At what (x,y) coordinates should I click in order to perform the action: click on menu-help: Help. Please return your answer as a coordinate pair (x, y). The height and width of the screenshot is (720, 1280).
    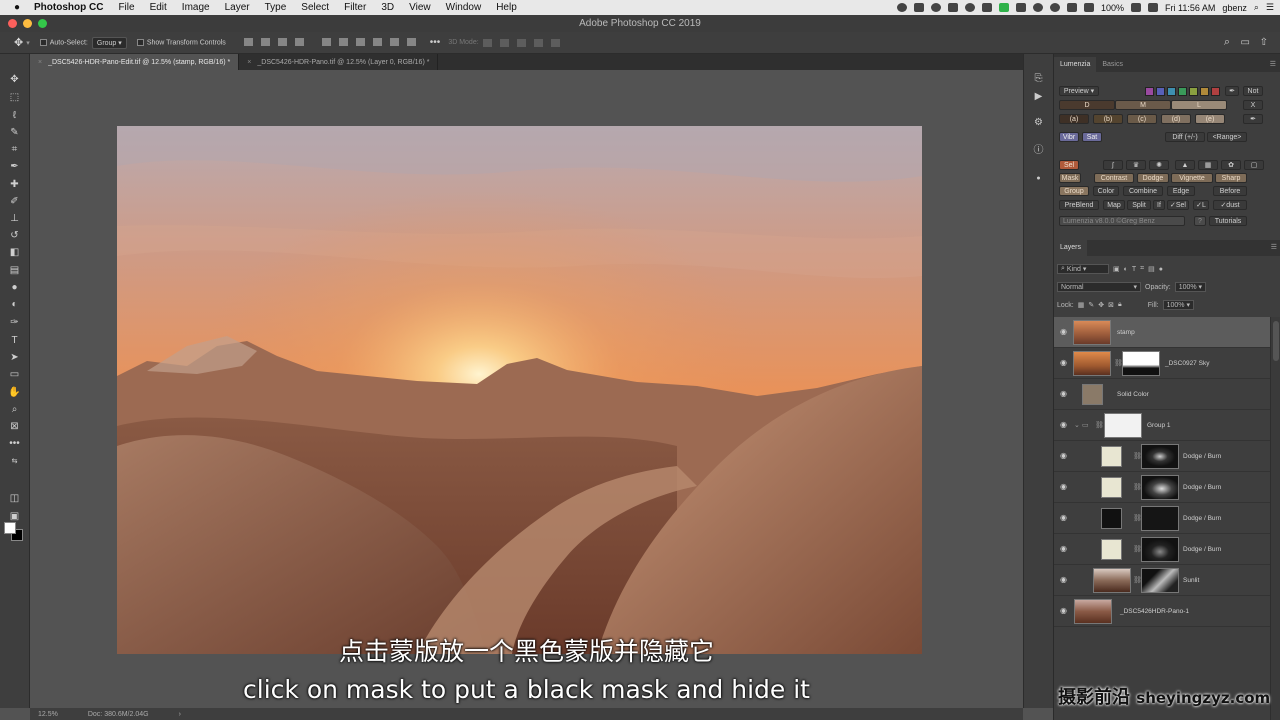
    Looking at the image, I should click on (506, 7).